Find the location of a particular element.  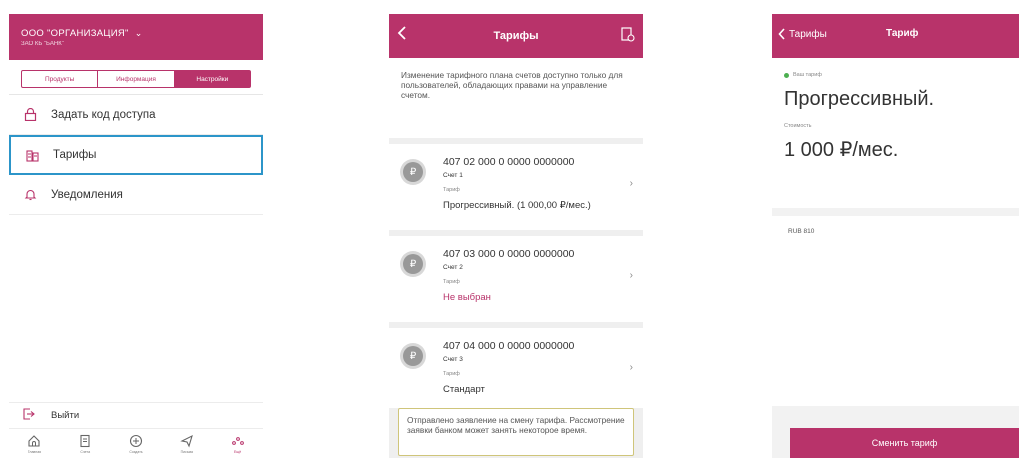

tab-bar: Главная Счета Создать Письма Ещё is located at coordinates (136, 443).